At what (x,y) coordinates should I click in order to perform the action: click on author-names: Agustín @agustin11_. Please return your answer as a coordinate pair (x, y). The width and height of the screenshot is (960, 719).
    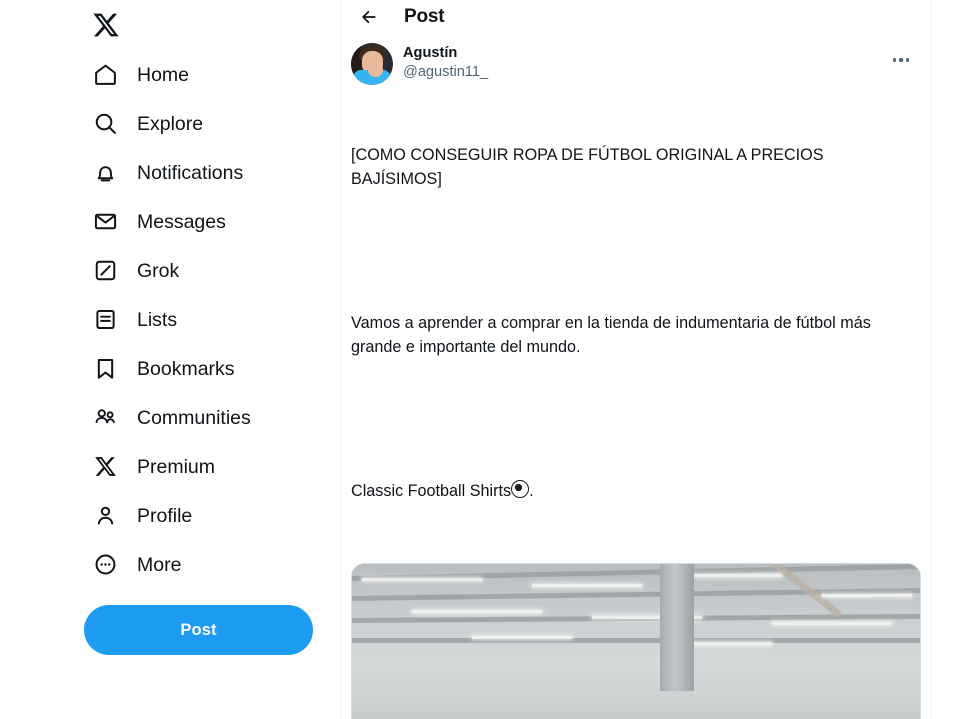
    Looking at the image, I should click on (445, 62).